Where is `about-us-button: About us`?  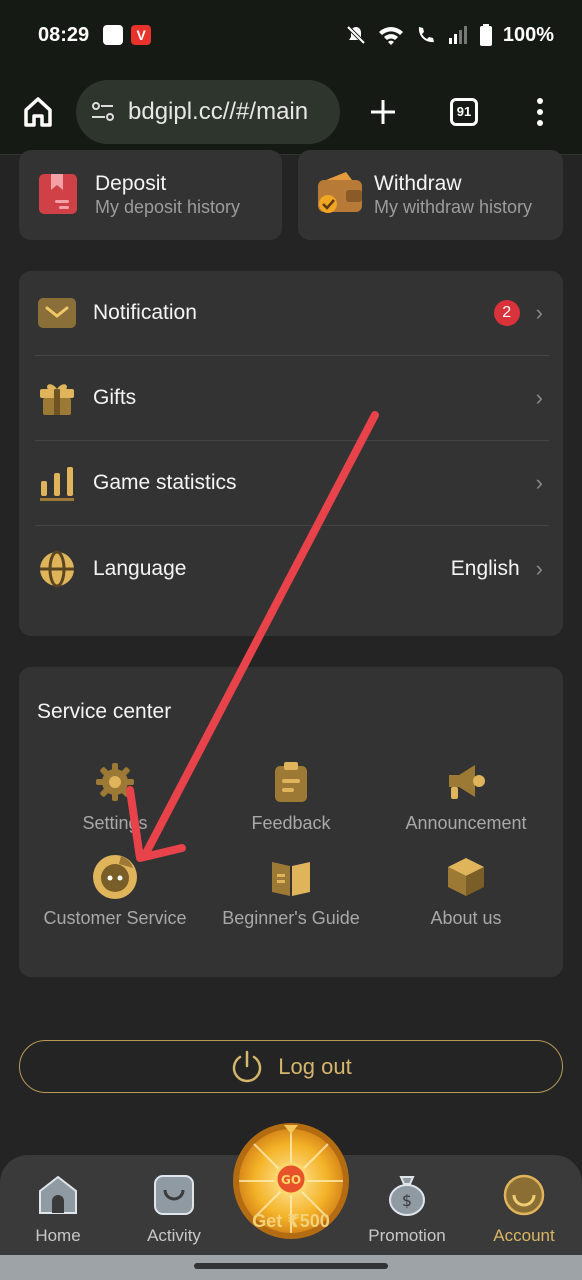
about-us-button: About us is located at coordinates (466, 891).